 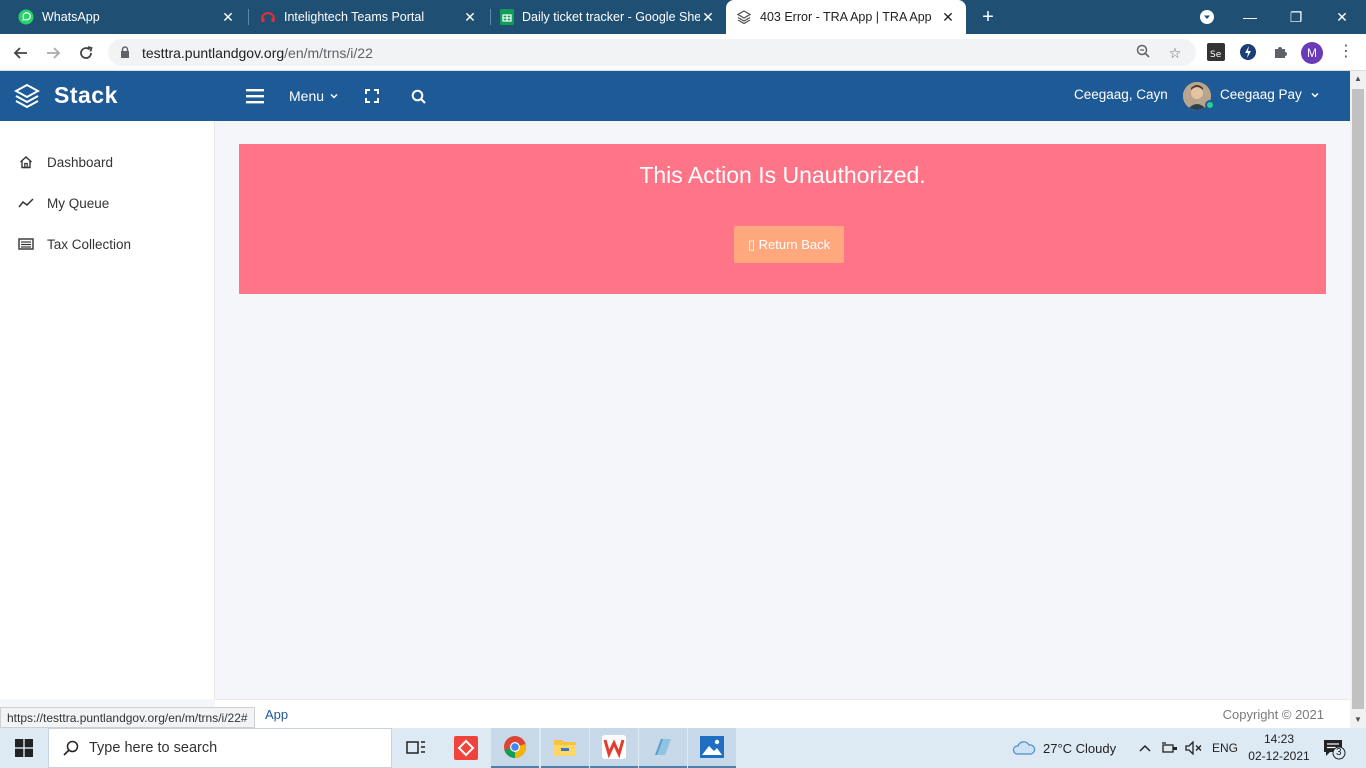 I want to click on user-name-short: Ceegaag, Cayn, so click(x=1121, y=94).